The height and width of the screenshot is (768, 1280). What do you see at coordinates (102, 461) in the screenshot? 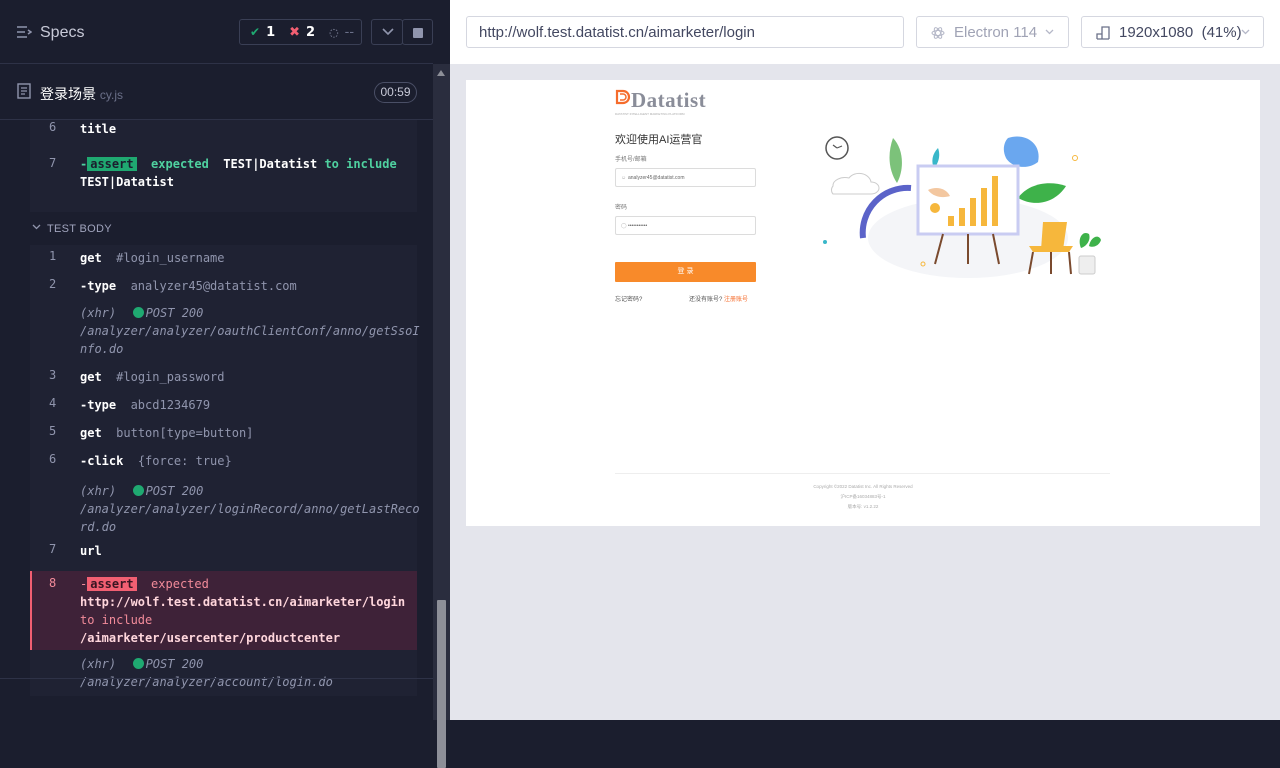
I see `command-name: -click` at bounding box center [102, 461].